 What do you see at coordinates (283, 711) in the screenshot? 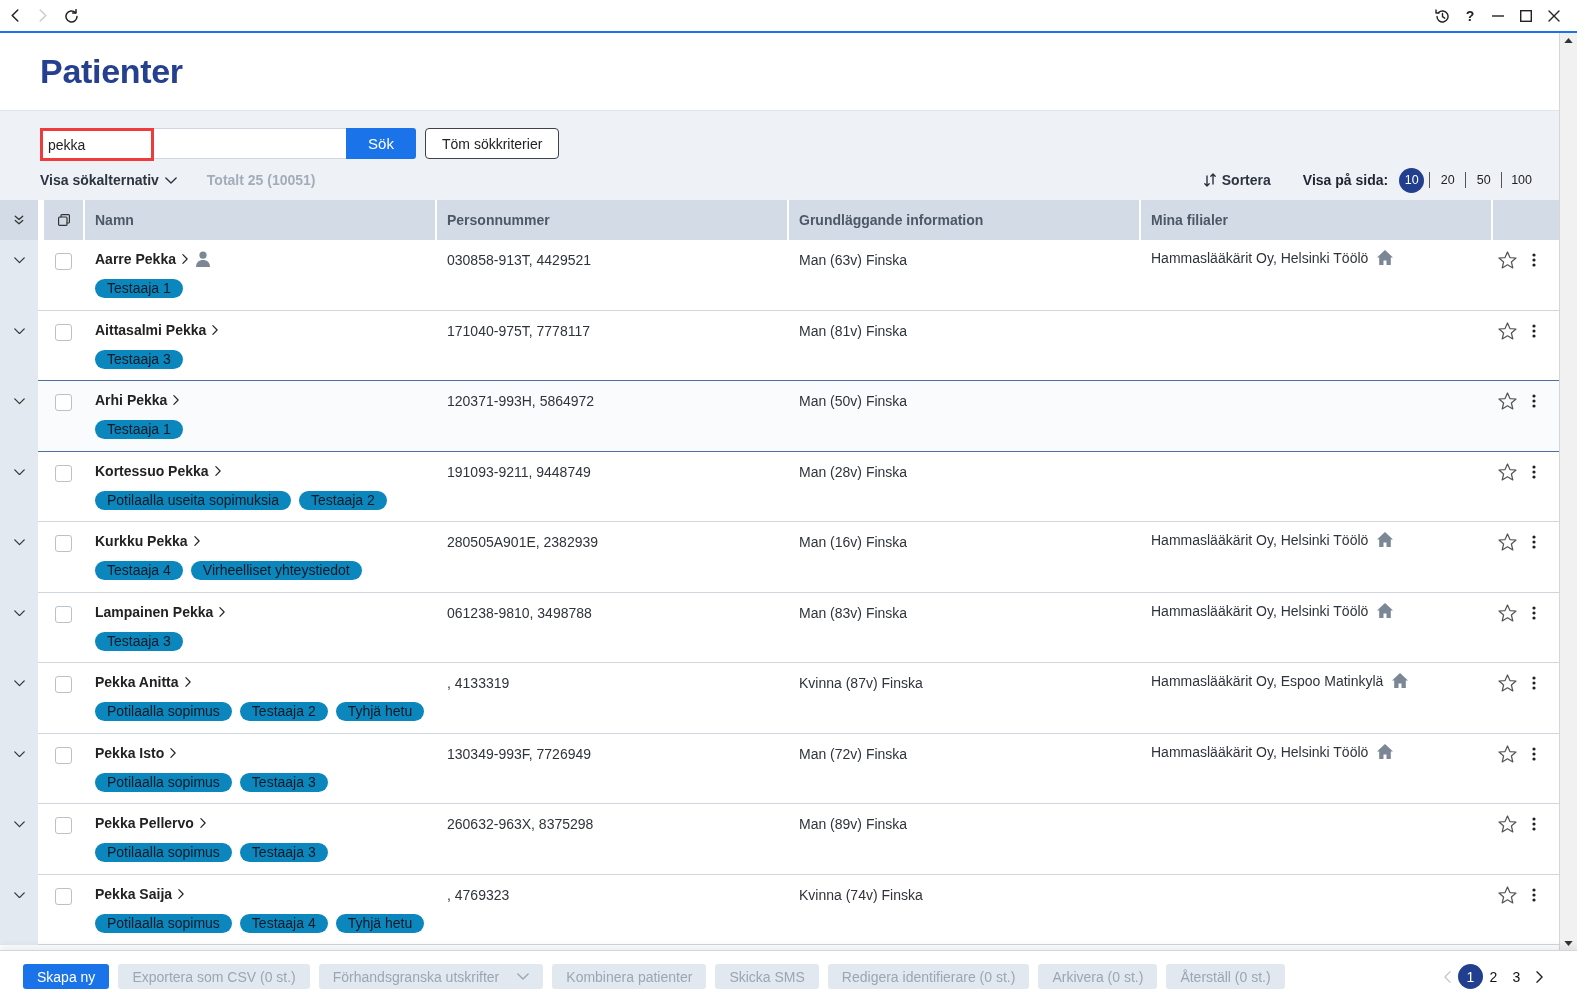
I see `tag: Testaaja 2` at bounding box center [283, 711].